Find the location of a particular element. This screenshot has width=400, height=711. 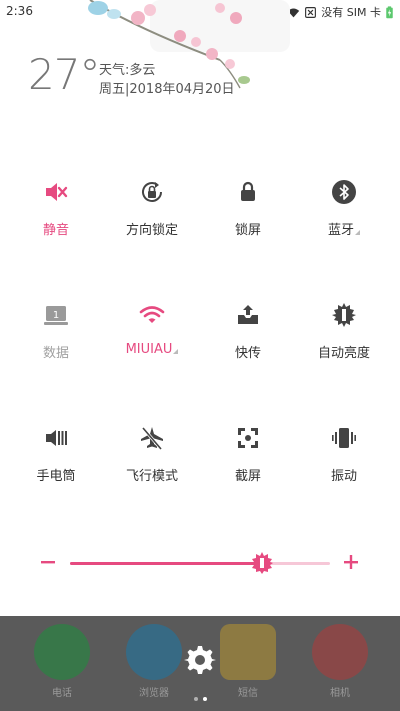

quick-transfer-icon is located at coordinates (248, 314).